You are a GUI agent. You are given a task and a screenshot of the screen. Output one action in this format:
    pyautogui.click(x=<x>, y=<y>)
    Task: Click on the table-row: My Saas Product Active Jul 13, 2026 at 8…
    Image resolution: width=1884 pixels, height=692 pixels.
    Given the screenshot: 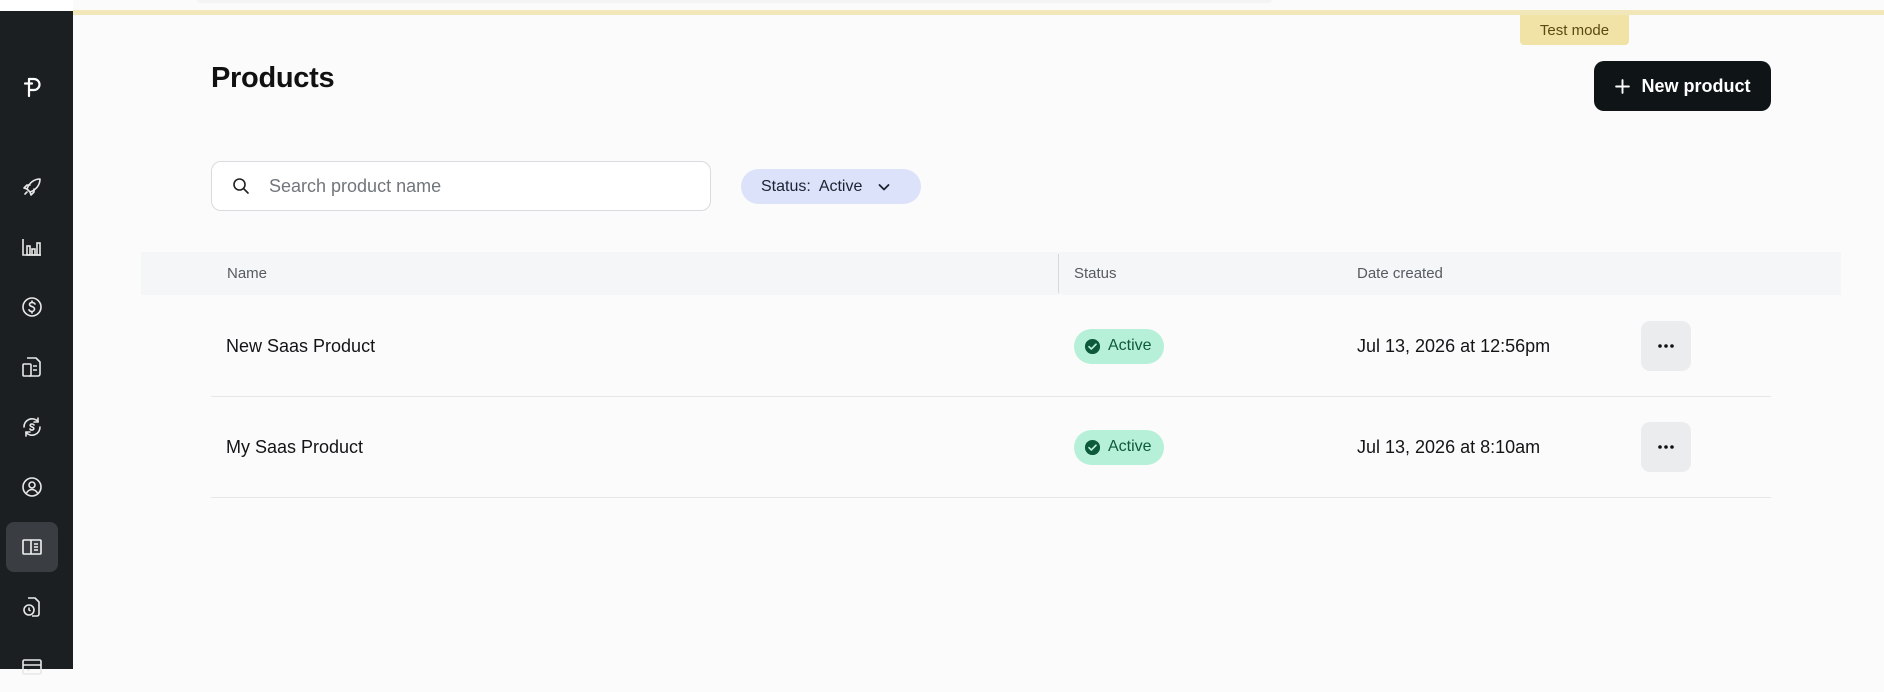 What is the action you would take?
    pyautogui.click(x=991, y=447)
    